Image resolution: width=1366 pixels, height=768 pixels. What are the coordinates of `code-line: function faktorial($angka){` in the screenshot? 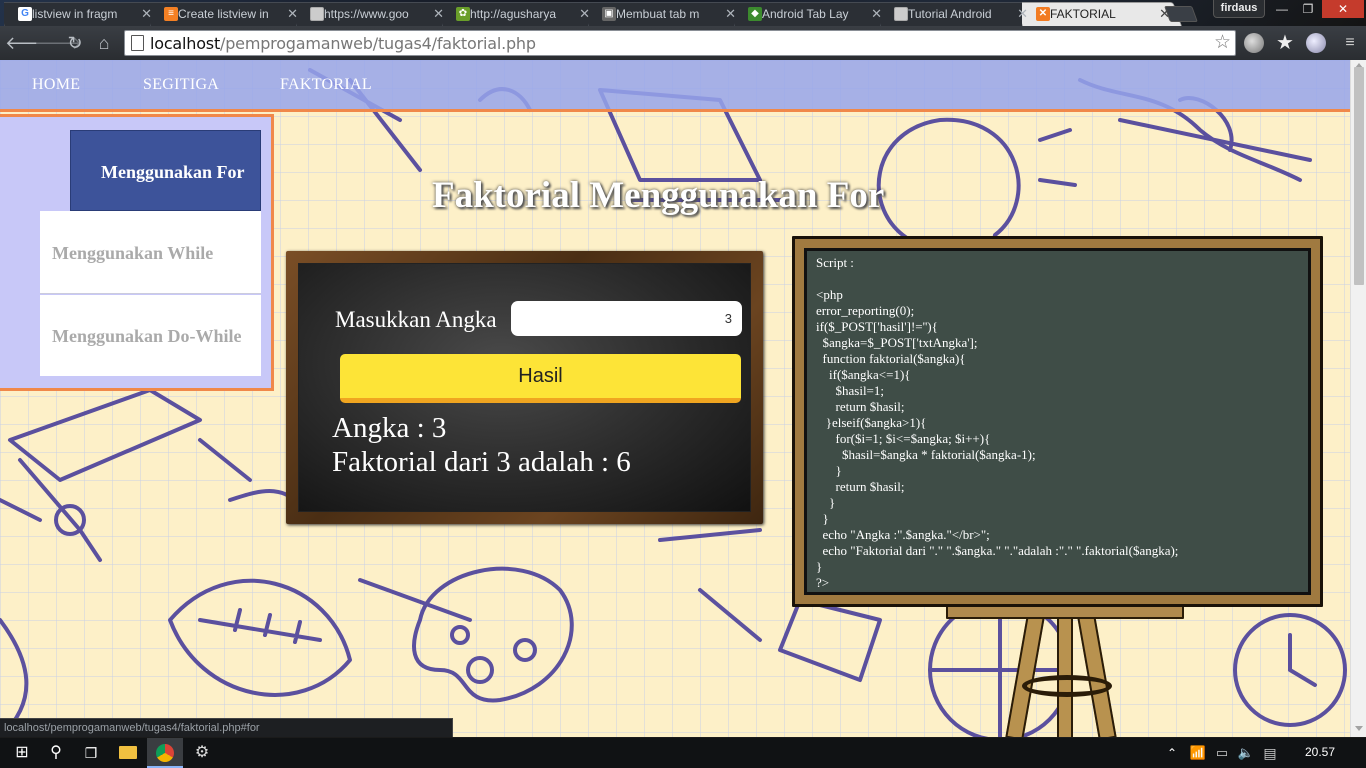 It's located at (891, 358).